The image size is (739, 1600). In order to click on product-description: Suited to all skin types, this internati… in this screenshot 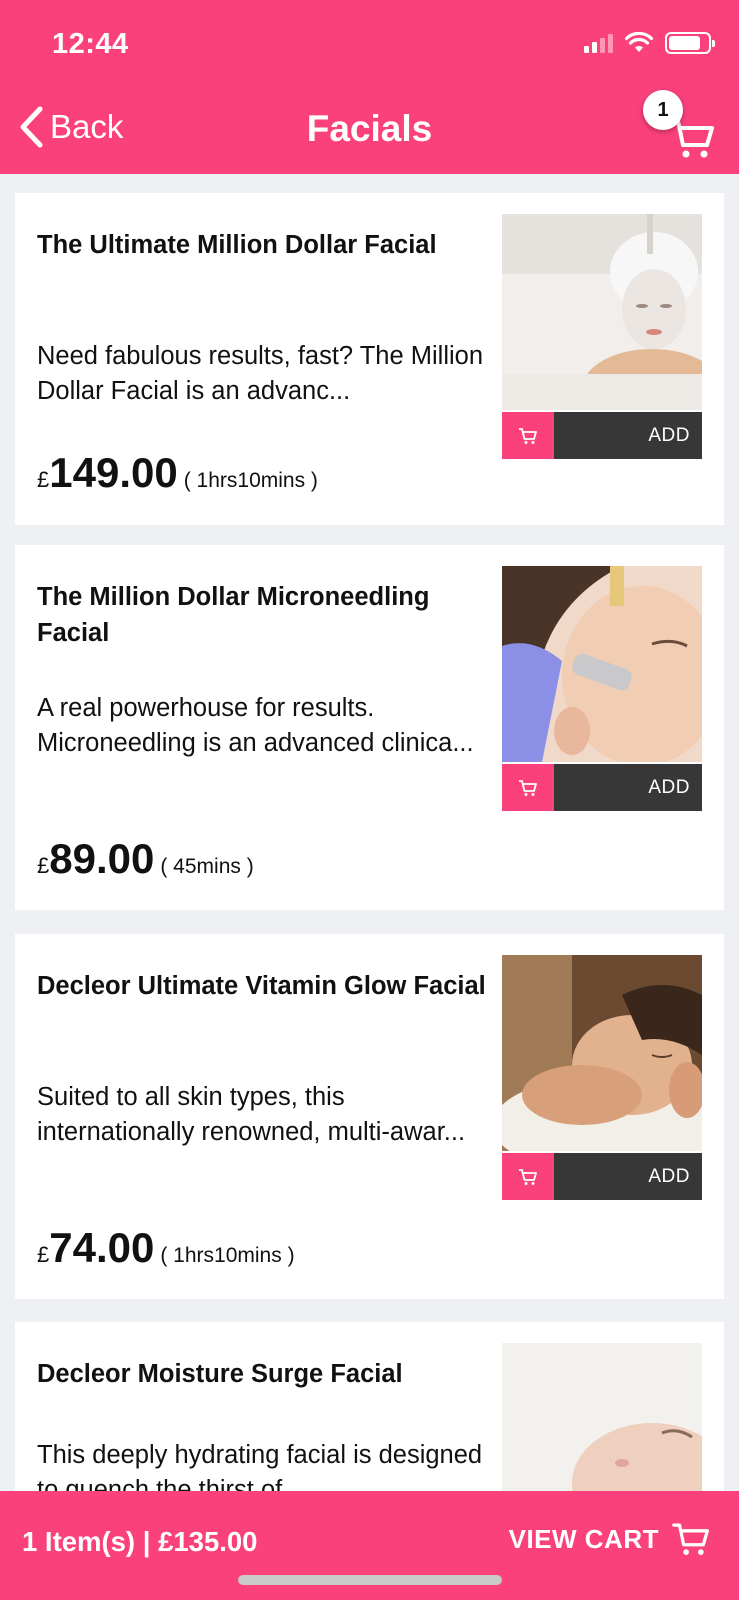, I will do `click(251, 1114)`.